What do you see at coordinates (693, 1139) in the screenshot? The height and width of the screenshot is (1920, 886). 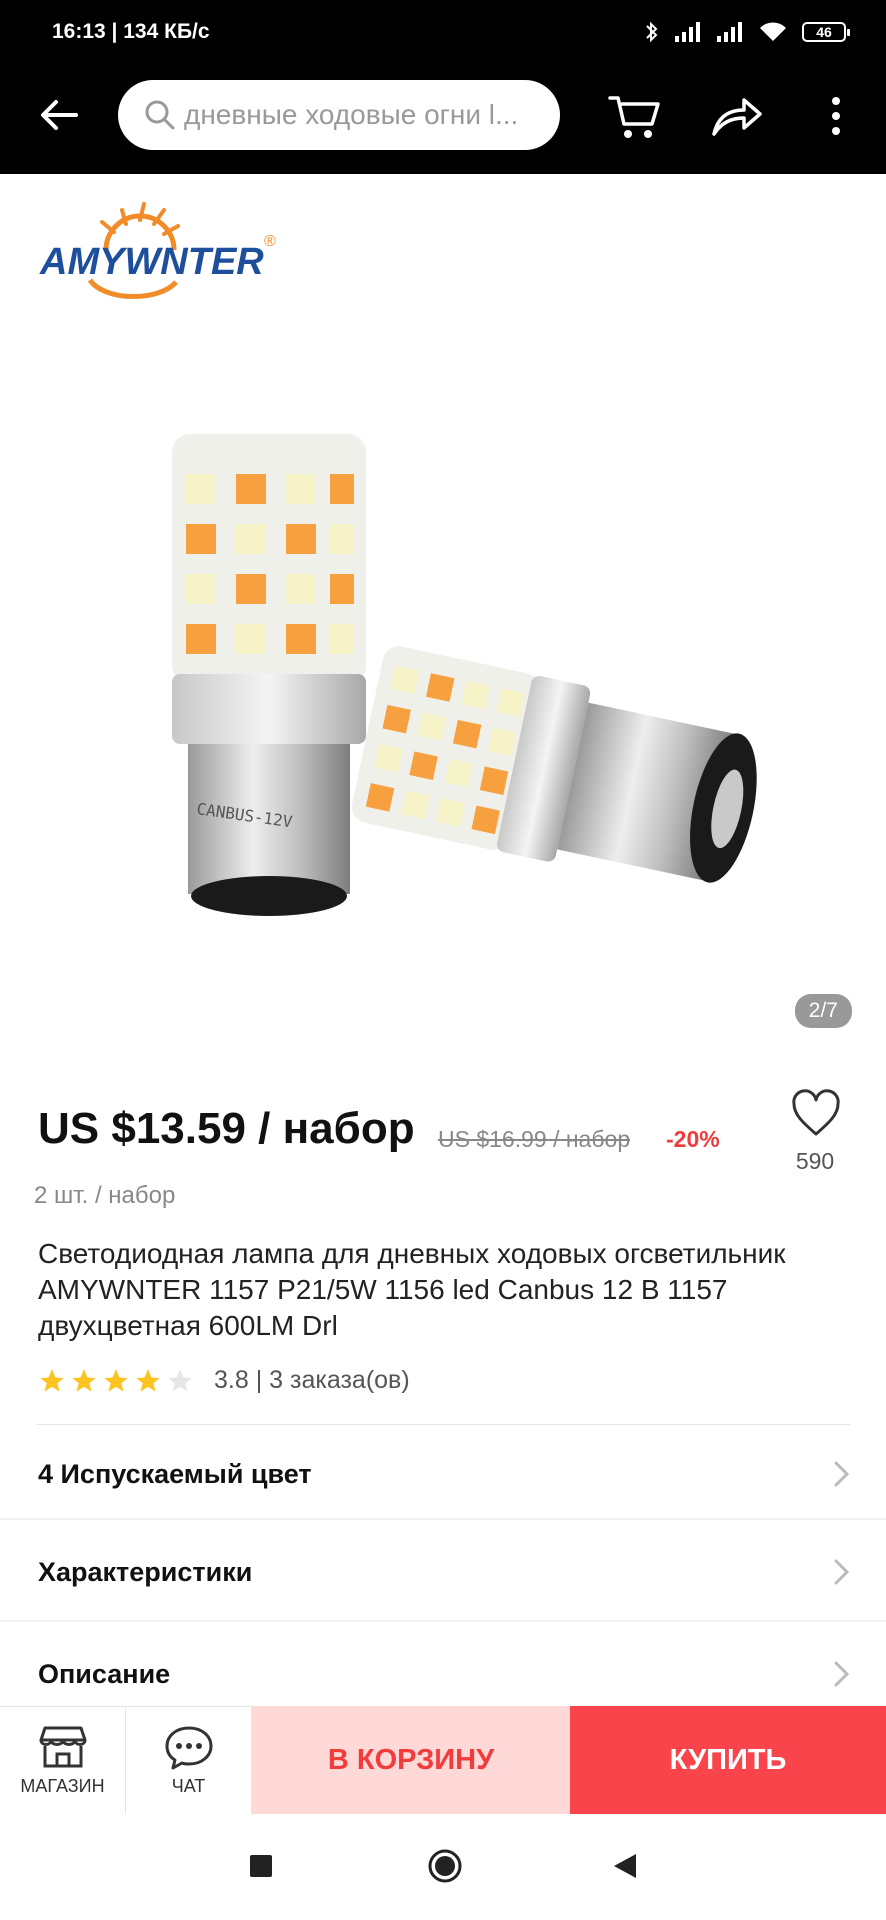 I see `discount-badge: -20%` at bounding box center [693, 1139].